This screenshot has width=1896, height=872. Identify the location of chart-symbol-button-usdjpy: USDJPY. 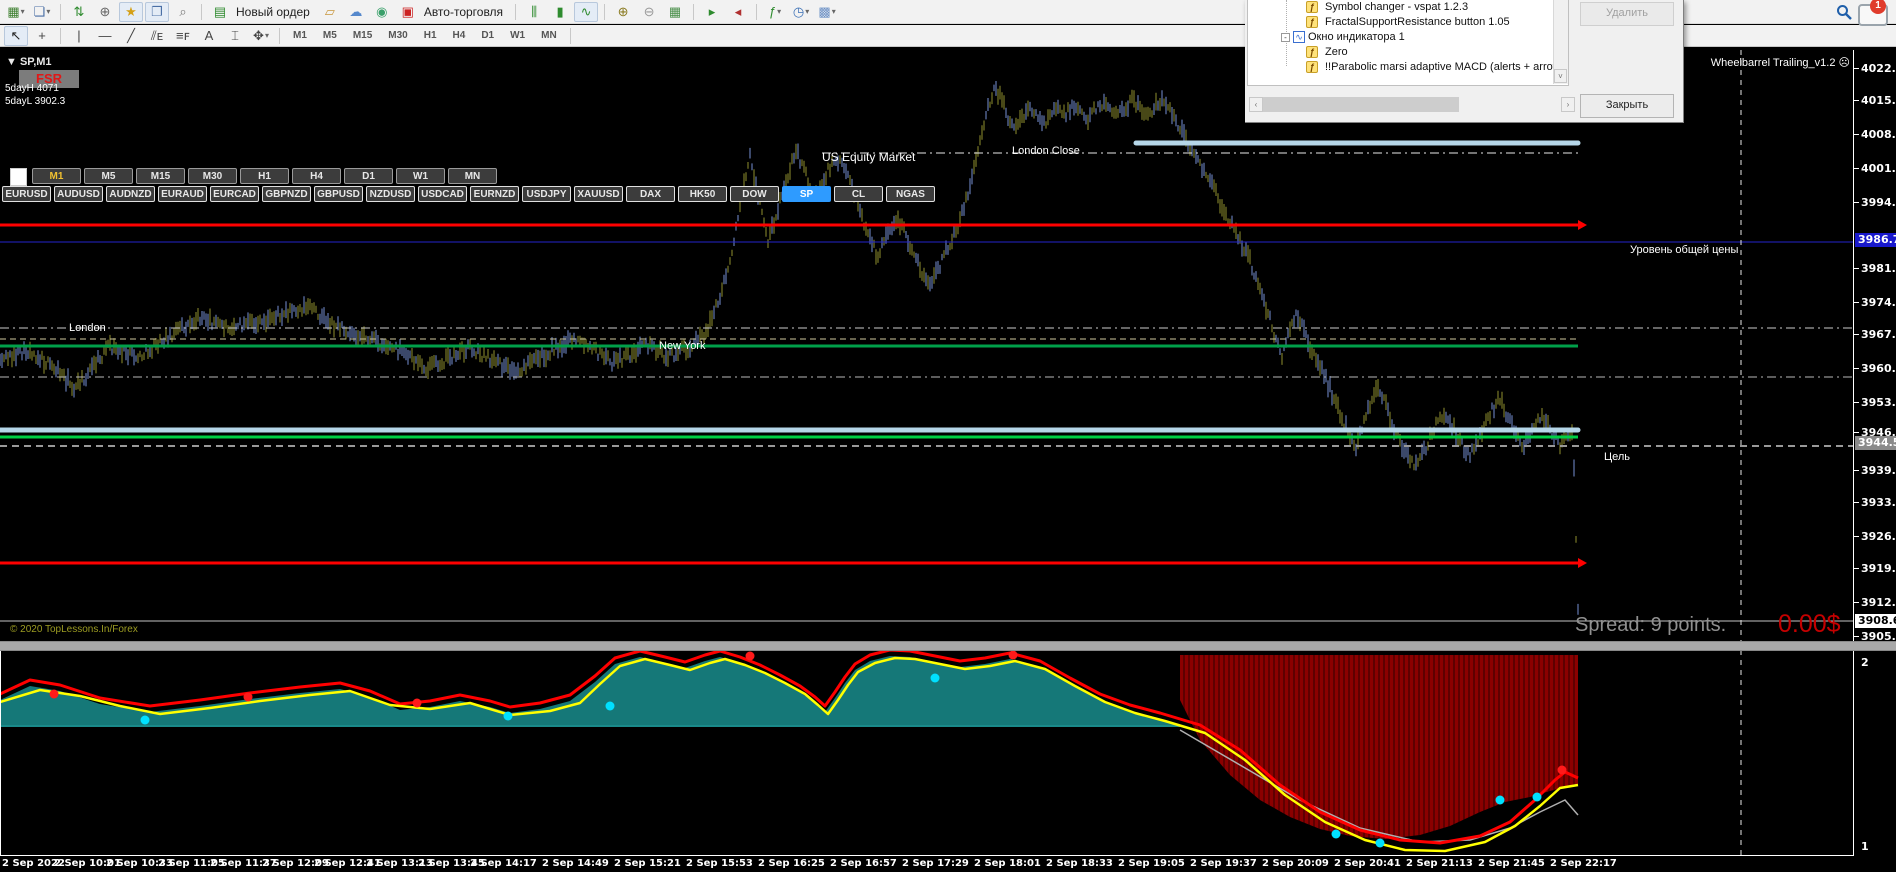
(546, 194).